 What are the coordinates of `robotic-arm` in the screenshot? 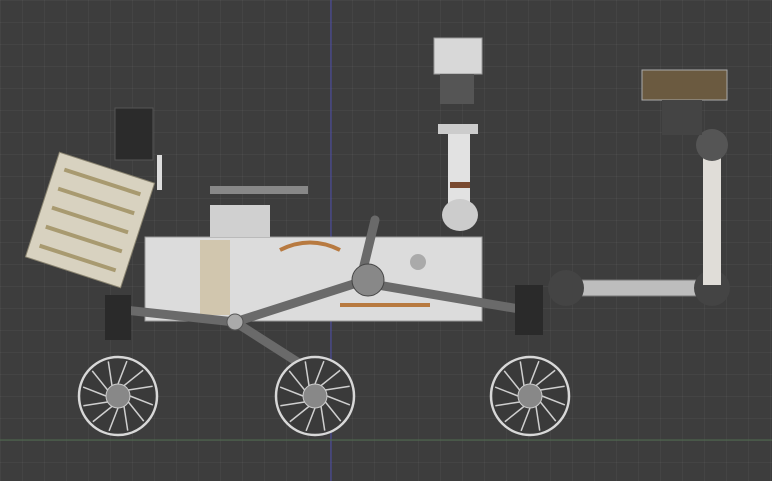 It's located at (639, 187).